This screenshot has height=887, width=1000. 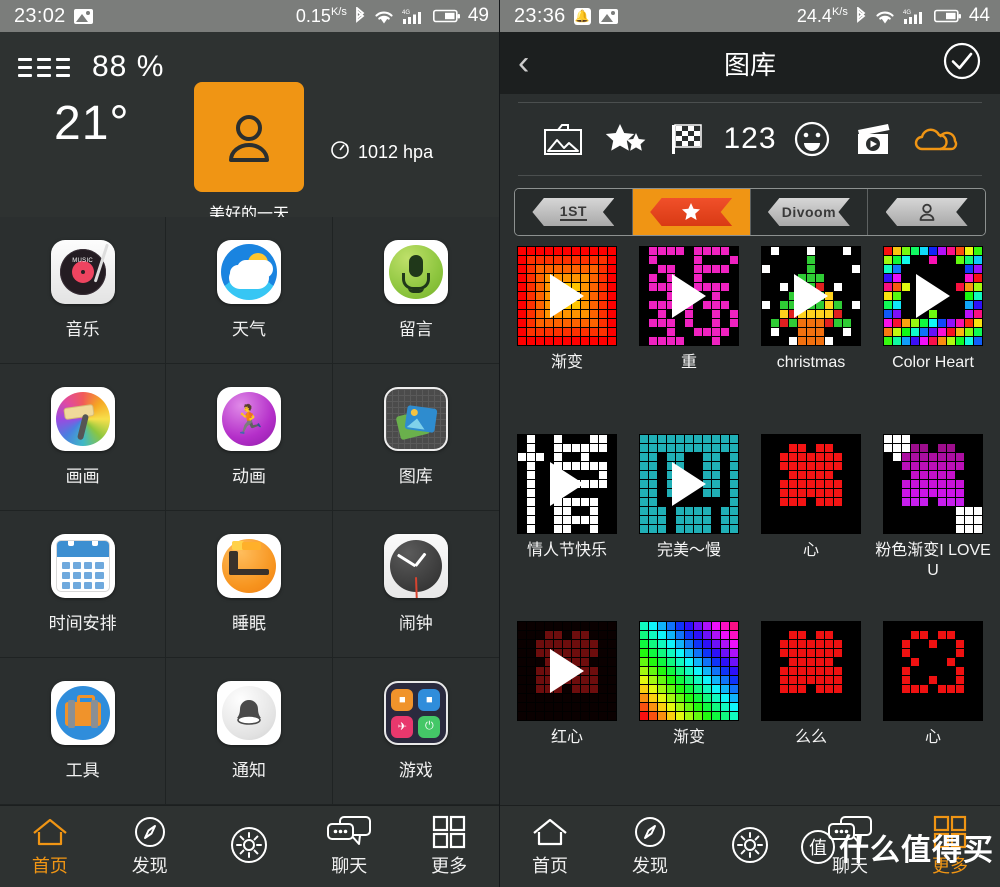 I want to click on gallery-icon, so click(x=415, y=419).